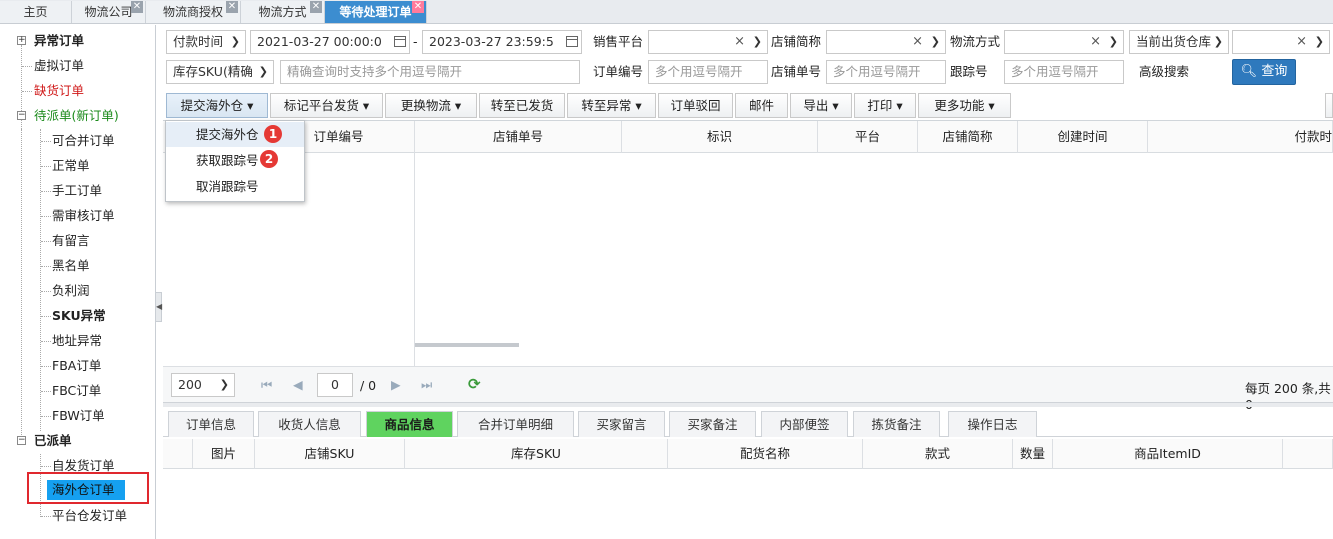 The image size is (1333, 539). I want to click on tree-overseas-warehouse-orders: 海外仓订单, so click(86, 490).